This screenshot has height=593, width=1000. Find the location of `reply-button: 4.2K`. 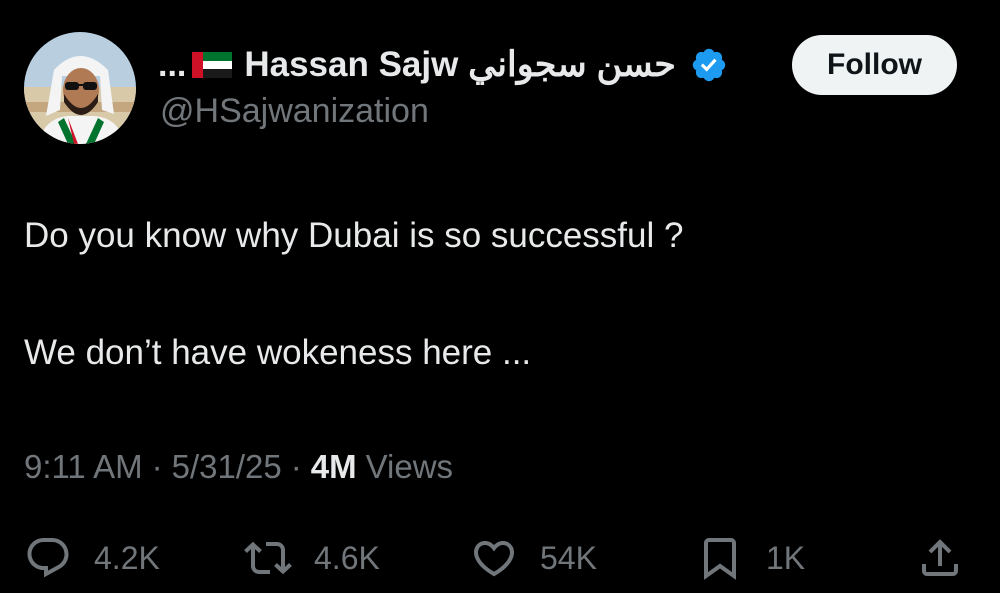

reply-button: 4.2K is located at coordinates (92, 558).